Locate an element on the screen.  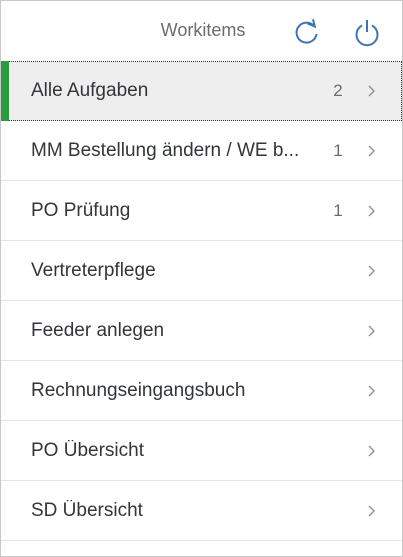
list-item-label: Rechnungseingangsbuch is located at coordinates (138, 390).